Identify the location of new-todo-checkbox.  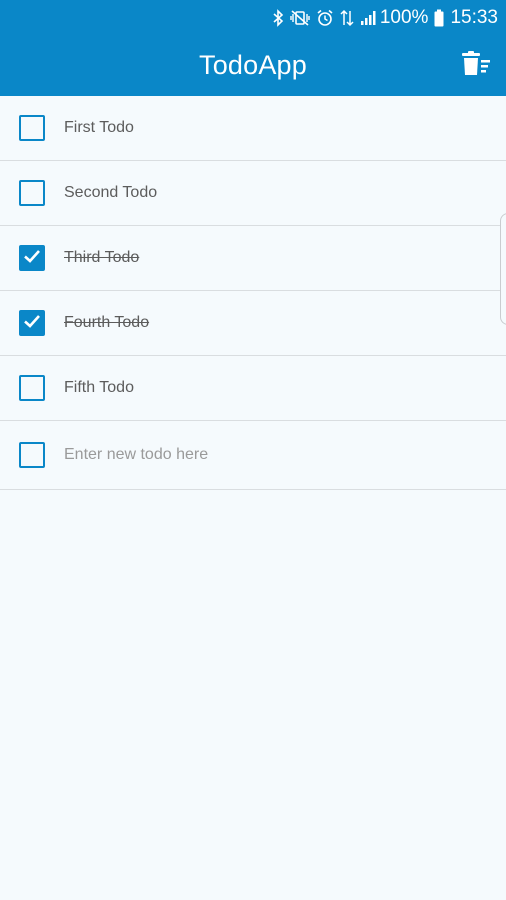
(32, 455).